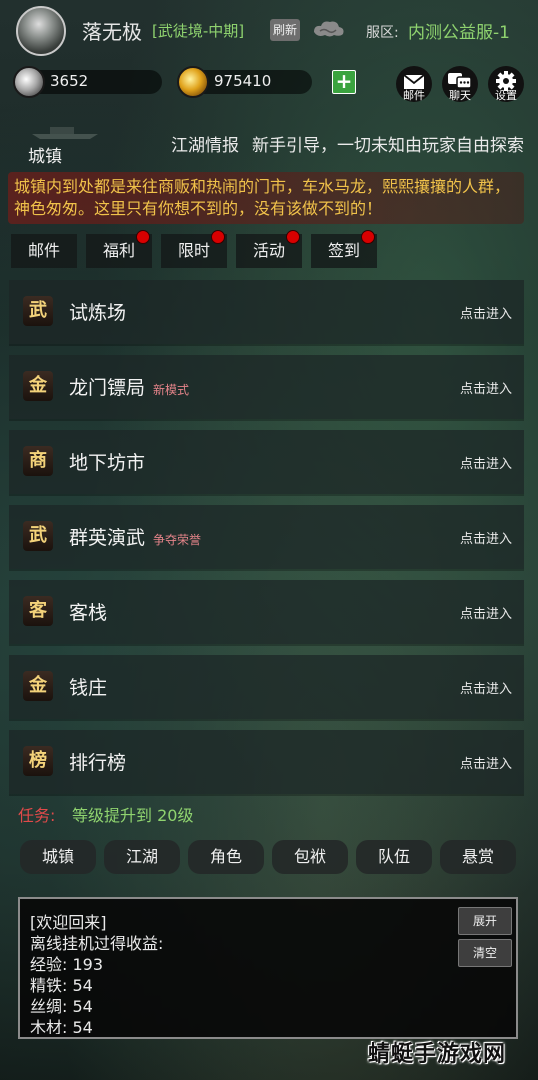 The width and height of the screenshot is (538, 1080). Describe the element at coordinates (459, 30) in the screenshot. I see `server-name: 内测公益服-1` at that location.